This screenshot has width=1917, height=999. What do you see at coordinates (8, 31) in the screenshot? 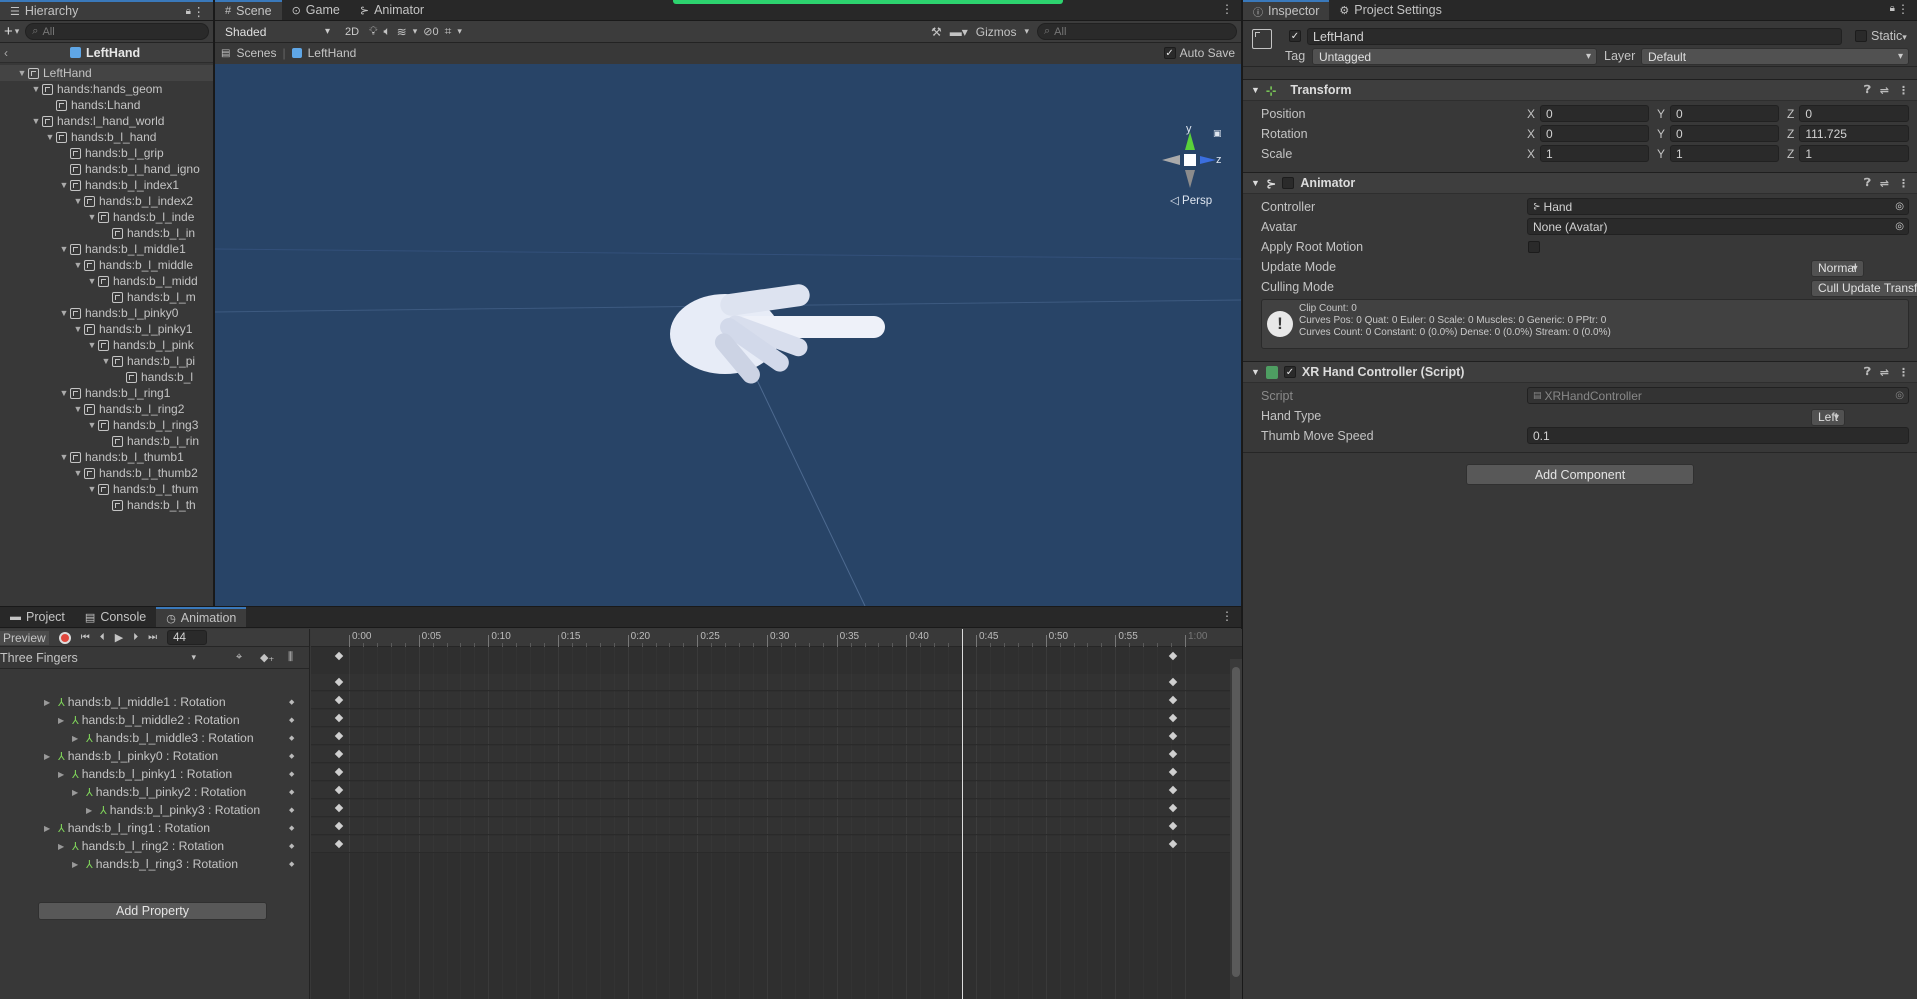
I see `add-icon: +` at bounding box center [8, 31].